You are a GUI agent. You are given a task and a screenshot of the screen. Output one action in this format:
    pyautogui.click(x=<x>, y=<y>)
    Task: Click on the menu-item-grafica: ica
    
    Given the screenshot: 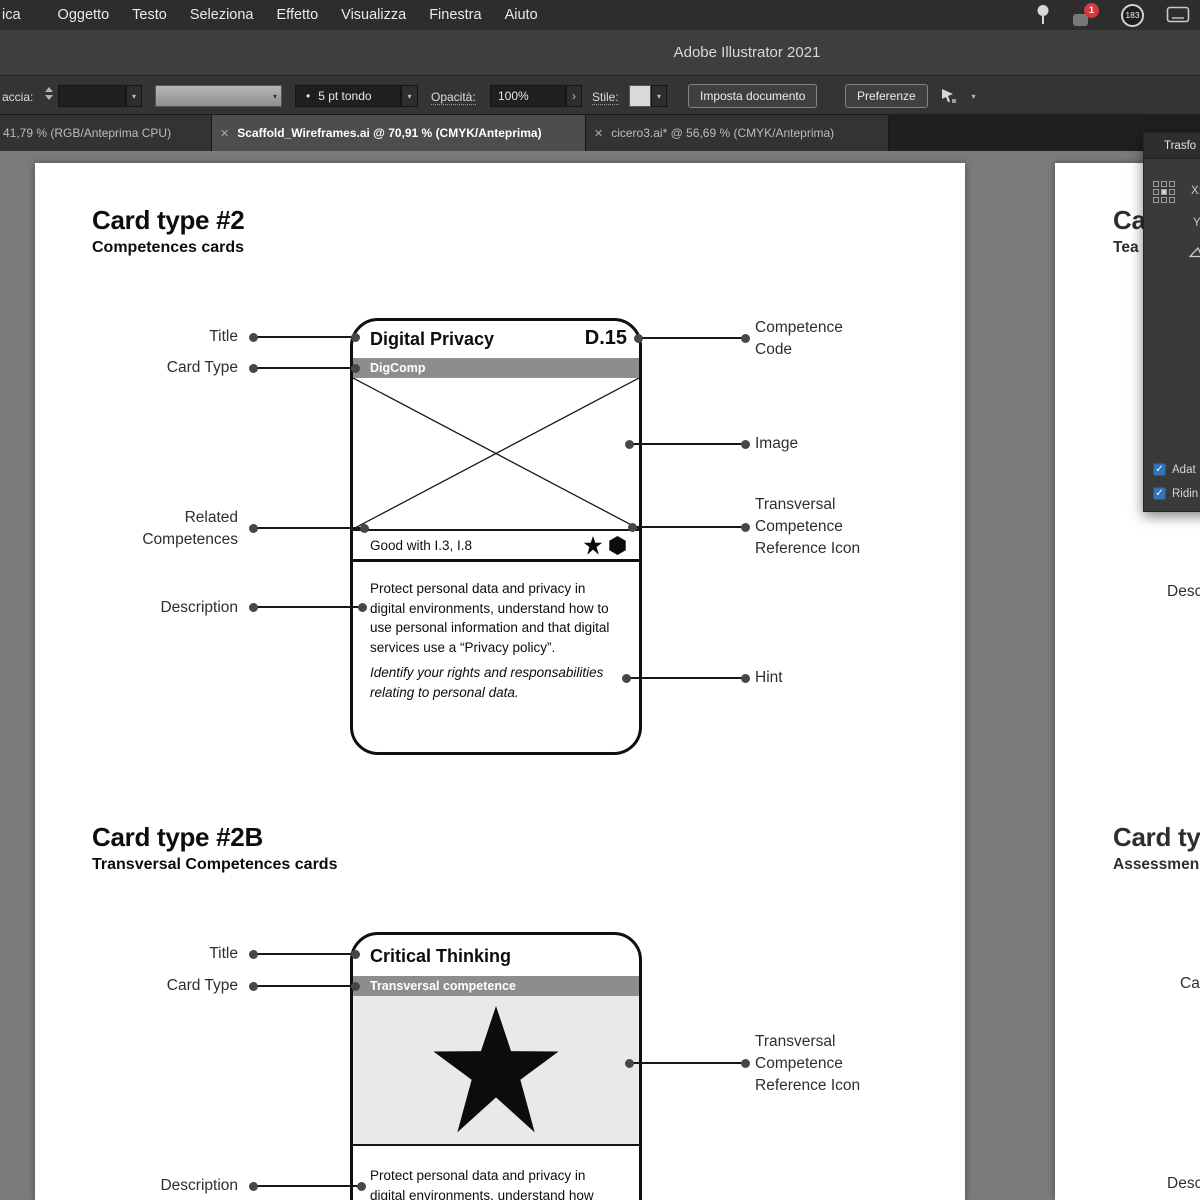 What is the action you would take?
    pyautogui.click(x=11, y=15)
    